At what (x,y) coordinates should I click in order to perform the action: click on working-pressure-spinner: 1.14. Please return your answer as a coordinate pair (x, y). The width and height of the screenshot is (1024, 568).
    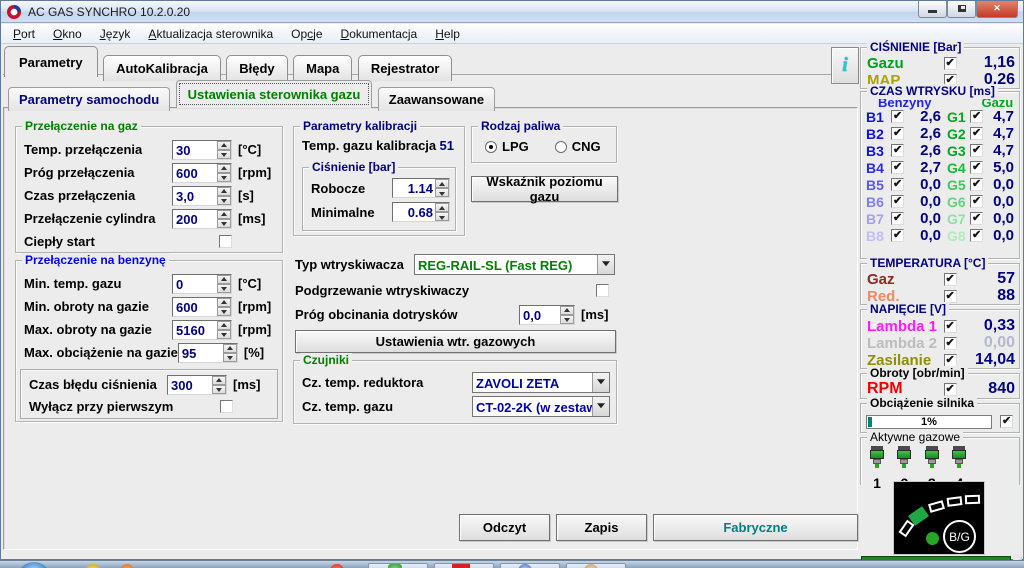
    Looking at the image, I should click on (421, 188).